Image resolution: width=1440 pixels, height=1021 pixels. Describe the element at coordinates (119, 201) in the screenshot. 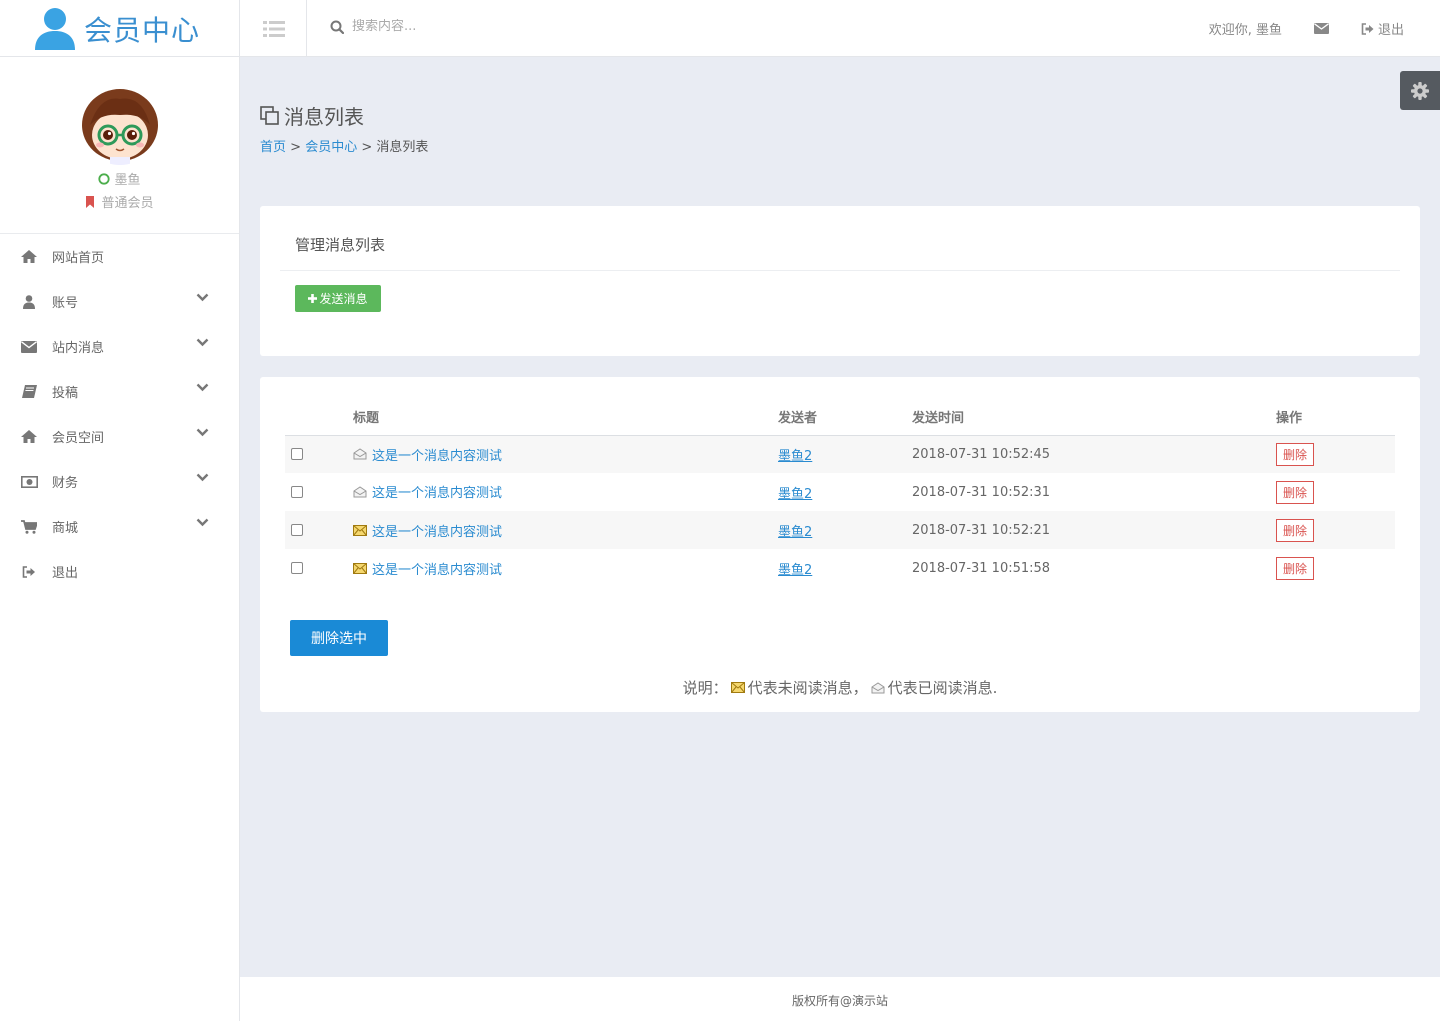

I see `profile-level: 普通会员` at that location.